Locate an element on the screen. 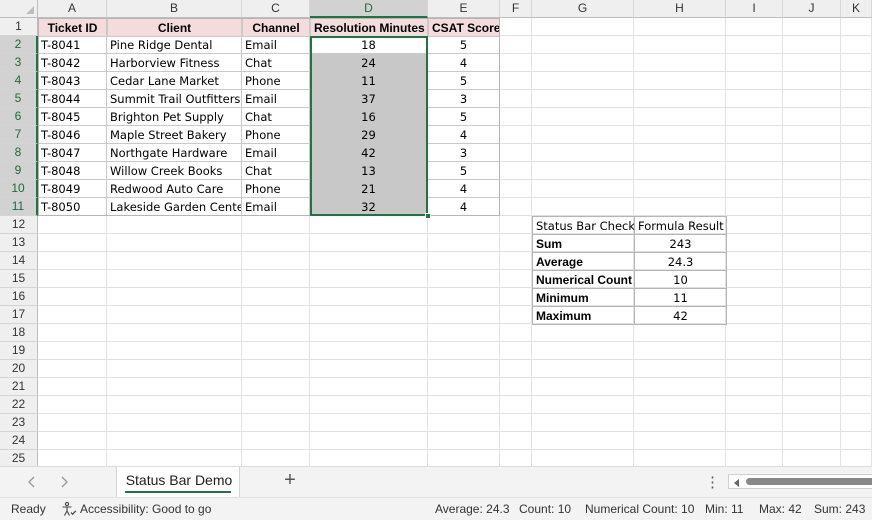 The height and width of the screenshot is (524, 872). column-header: B is located at coordinates (174, 9).